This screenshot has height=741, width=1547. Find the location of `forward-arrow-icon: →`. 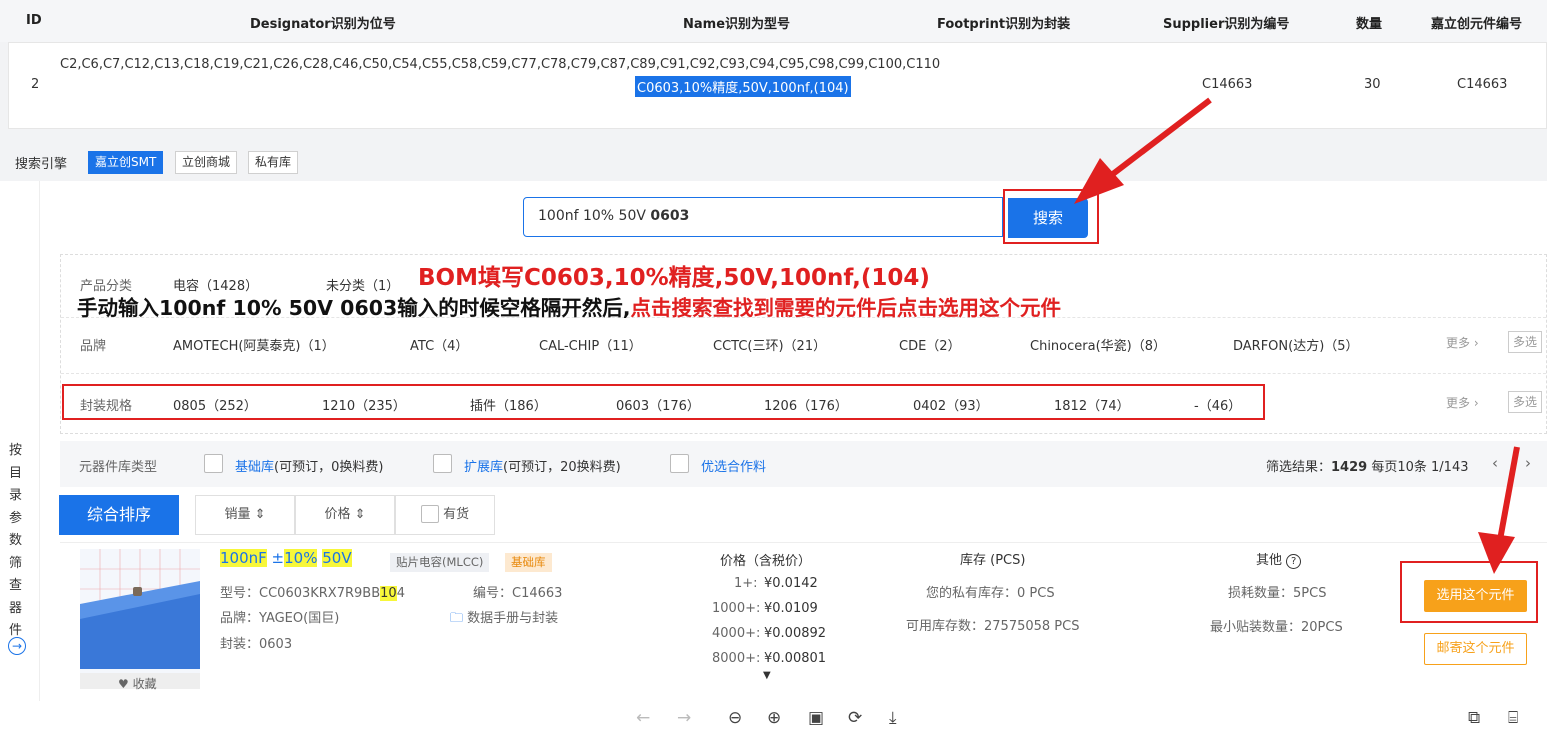

forward-arrow-icon: → is located at coordinates (684, 718).